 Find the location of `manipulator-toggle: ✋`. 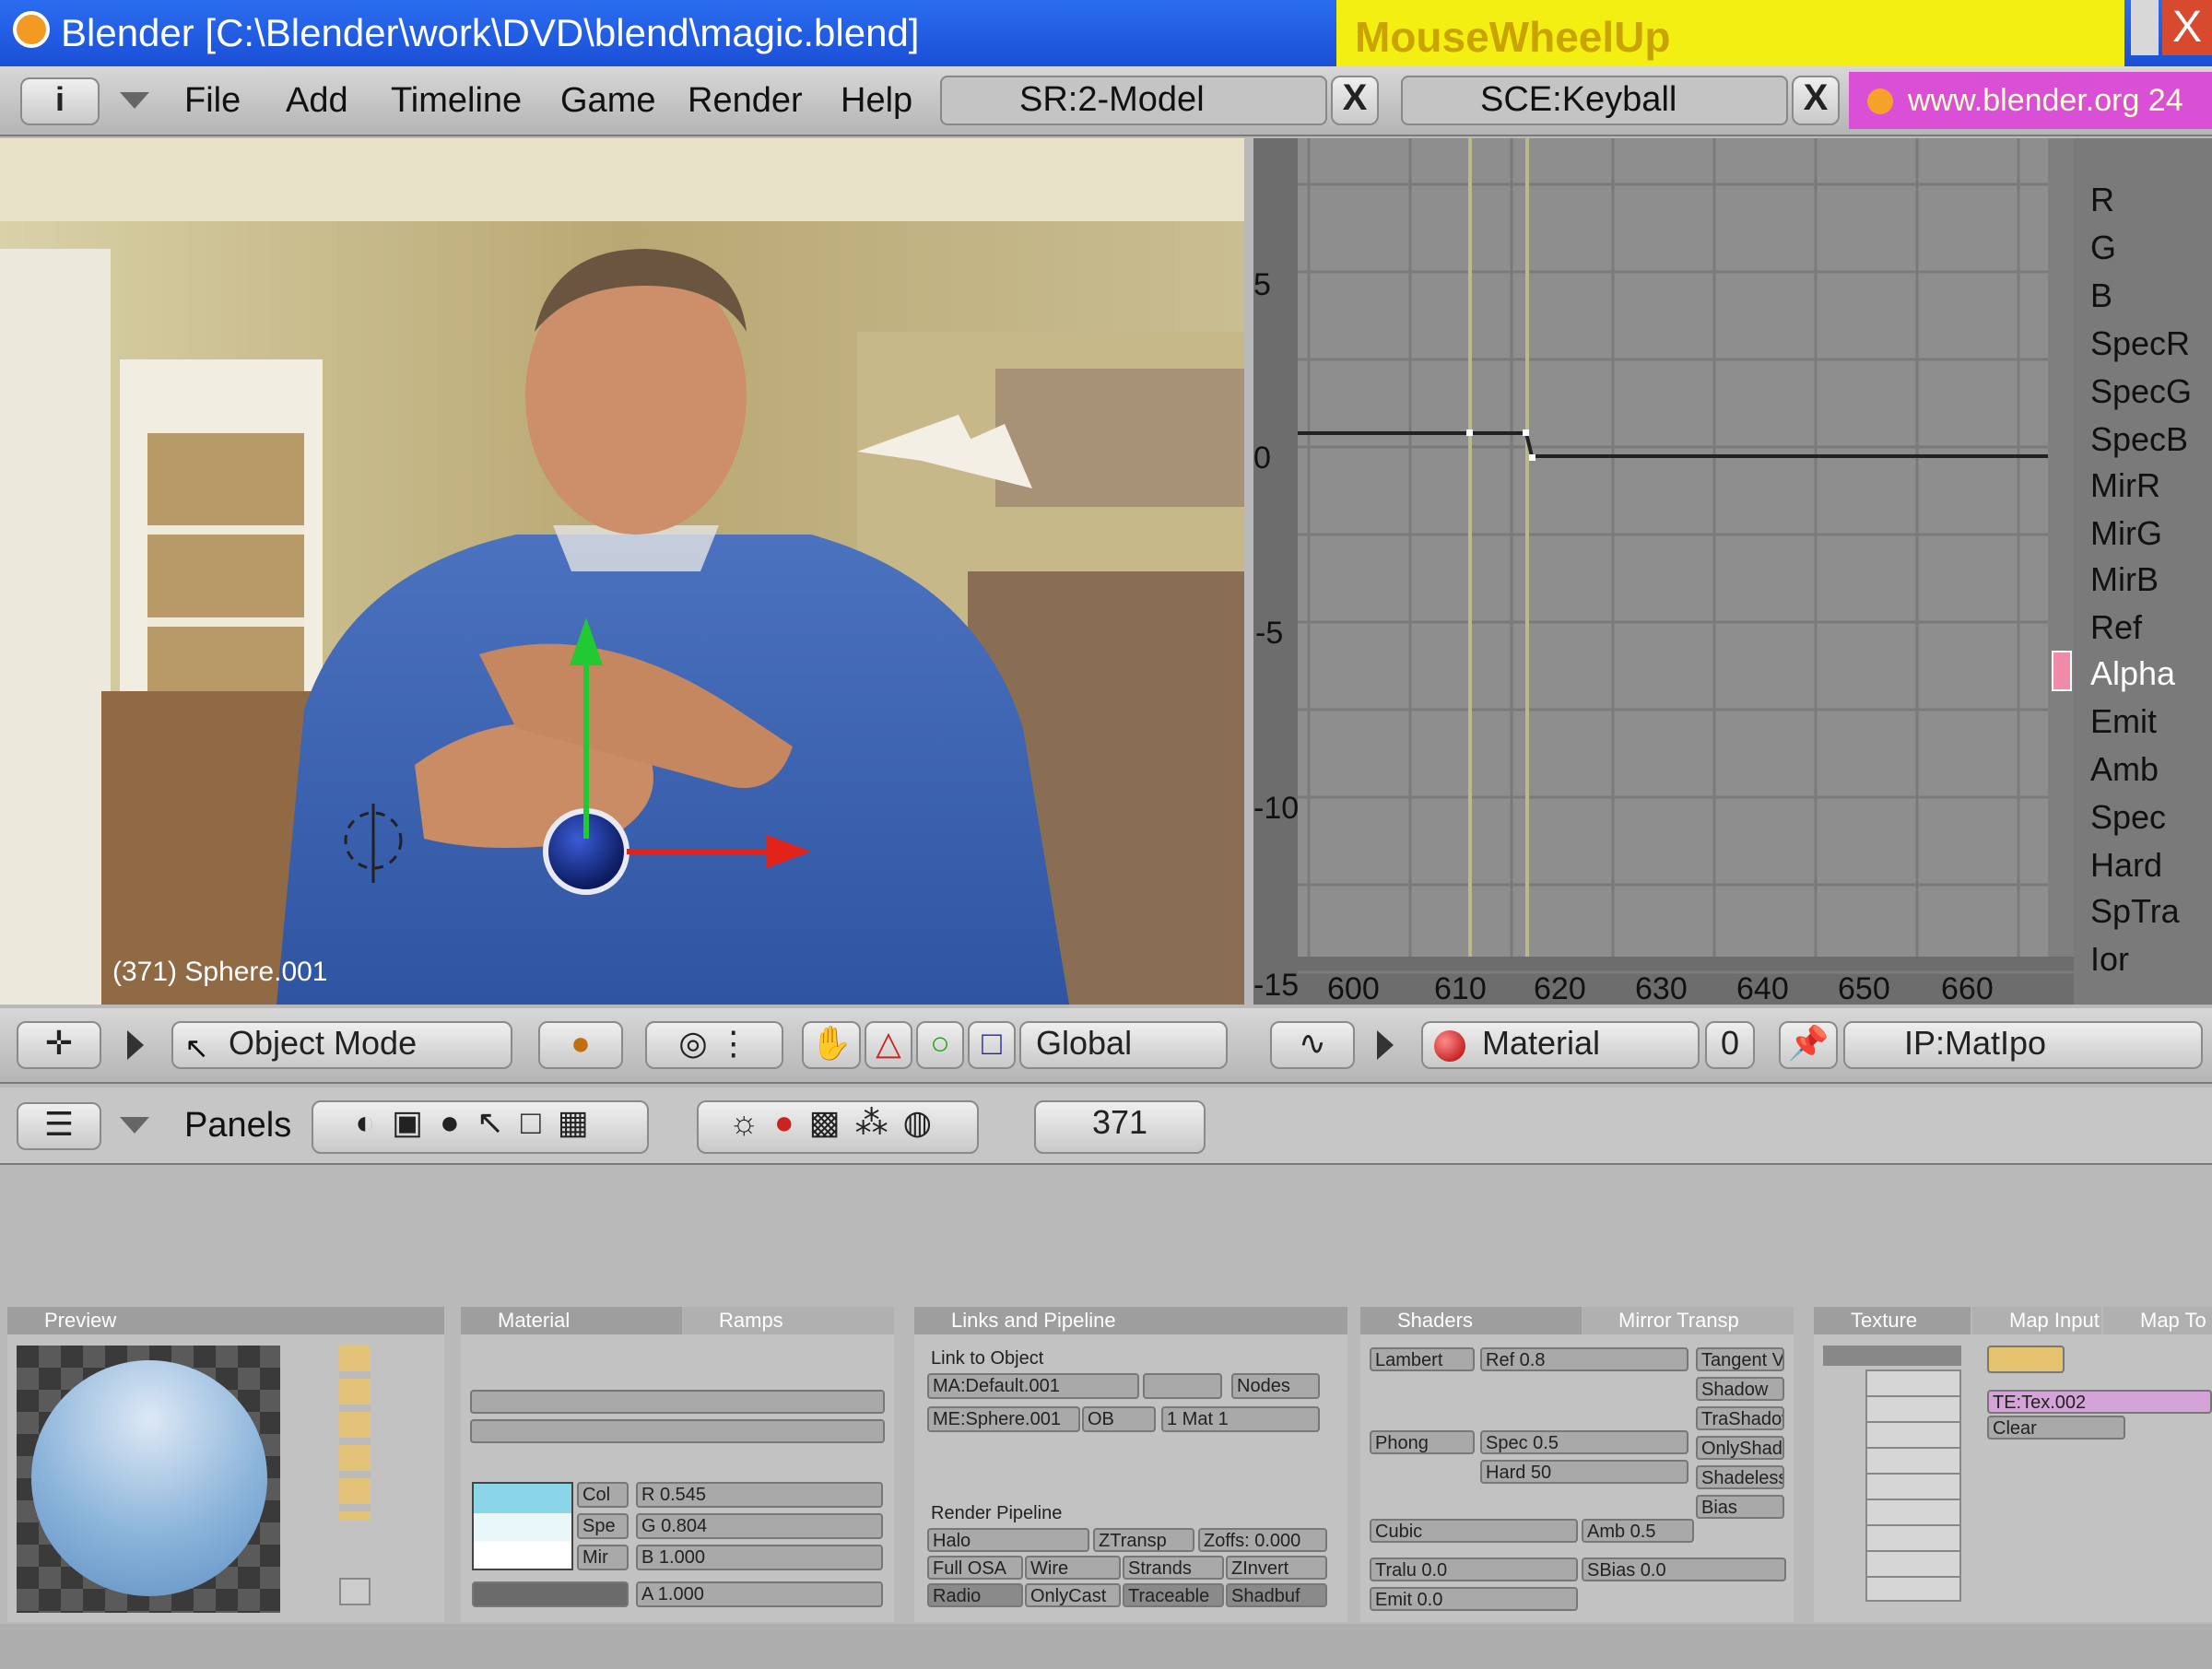

manipulator-toggle: ✋ is located at coordinates (831, 1045).